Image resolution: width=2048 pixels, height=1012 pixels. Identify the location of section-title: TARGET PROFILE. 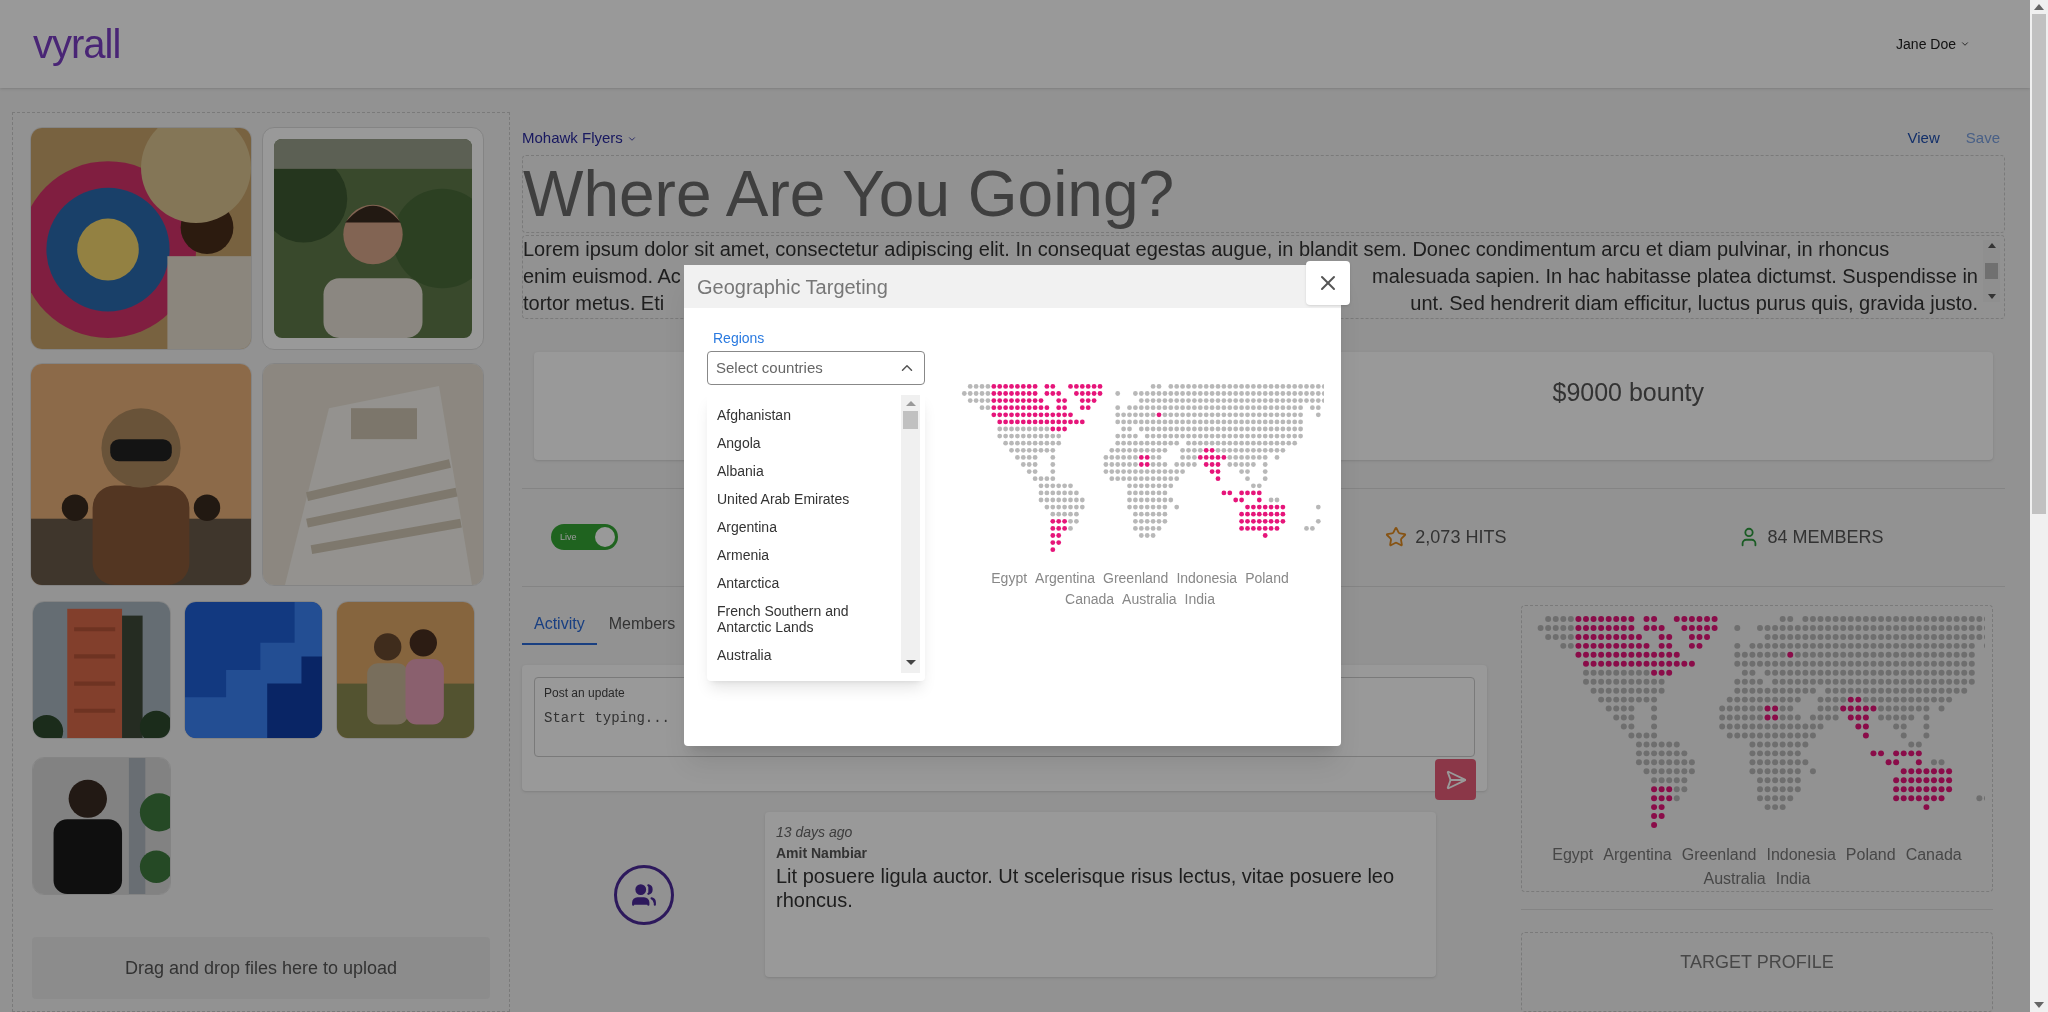
(1757, 962).